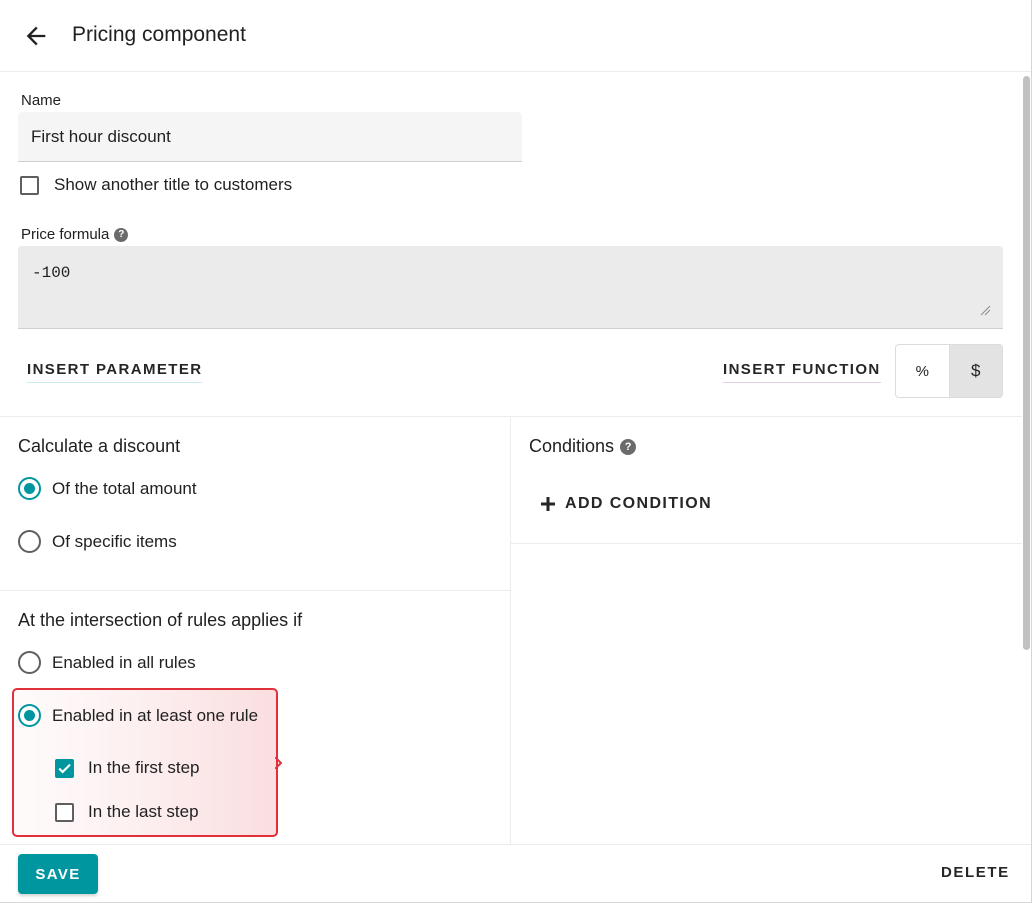 Image resolution: width=1032 pixels, height=903 pixels. Describe the element at coordinates (64, 812) in the screenshot. I see `checkbox-unchecked` at that location.